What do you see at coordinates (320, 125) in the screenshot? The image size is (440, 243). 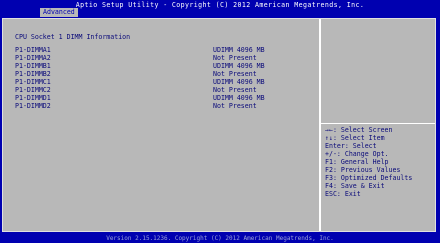 I see `panel-divider-vertical` at bounding box center [320, 125].